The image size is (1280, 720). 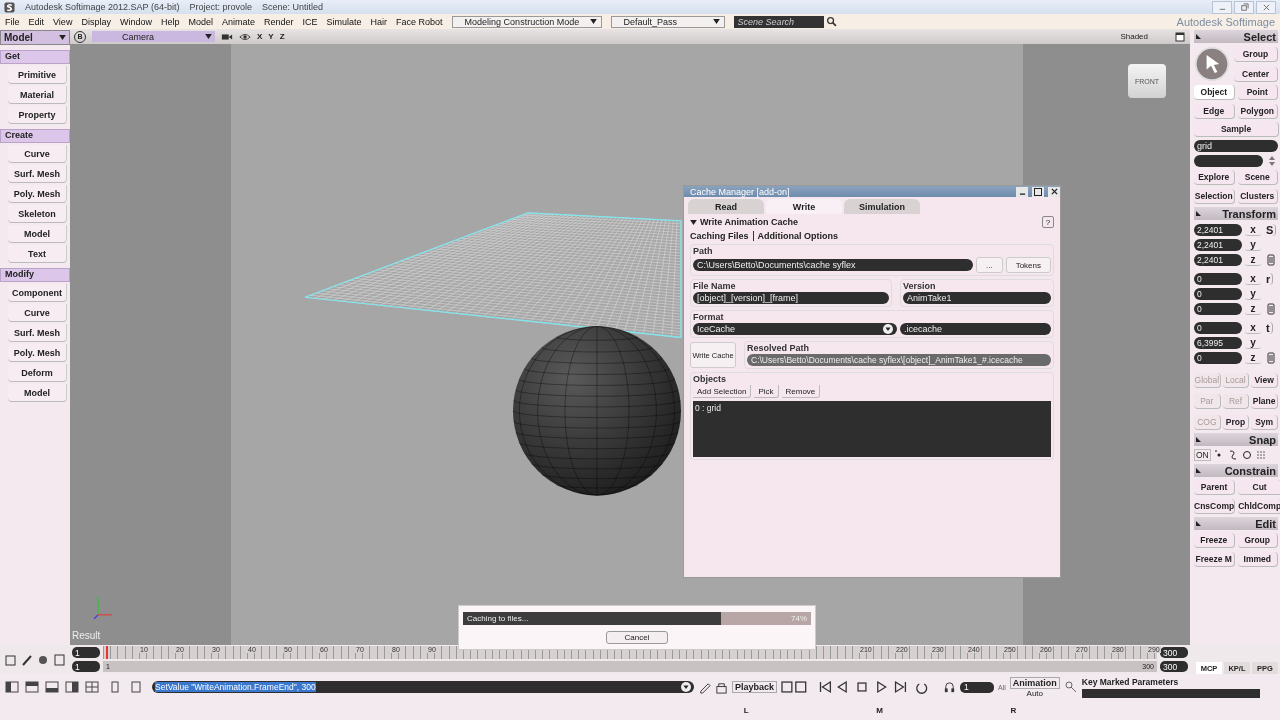 I want to click on module-dropdown: Model, so click(x=35, y=37).